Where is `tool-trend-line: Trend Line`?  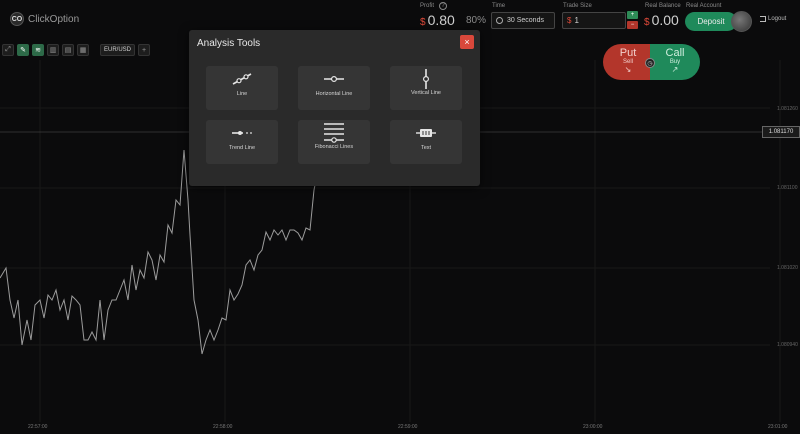
tool-trend-line: Trend Line is located at coordinates (242, 142).